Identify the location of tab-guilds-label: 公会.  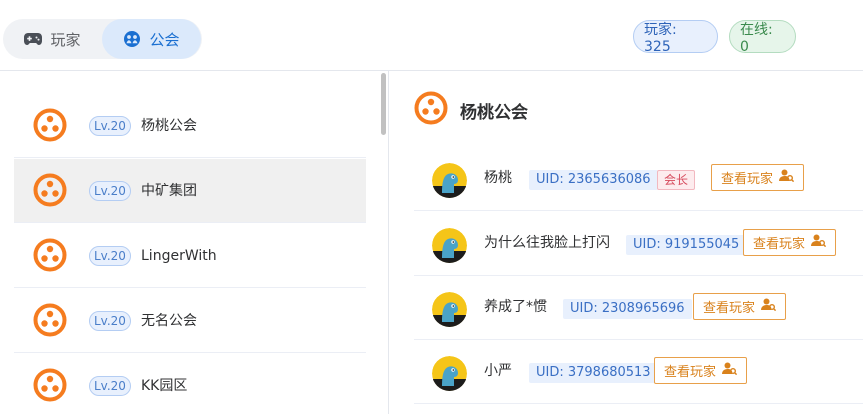
(164, 39).